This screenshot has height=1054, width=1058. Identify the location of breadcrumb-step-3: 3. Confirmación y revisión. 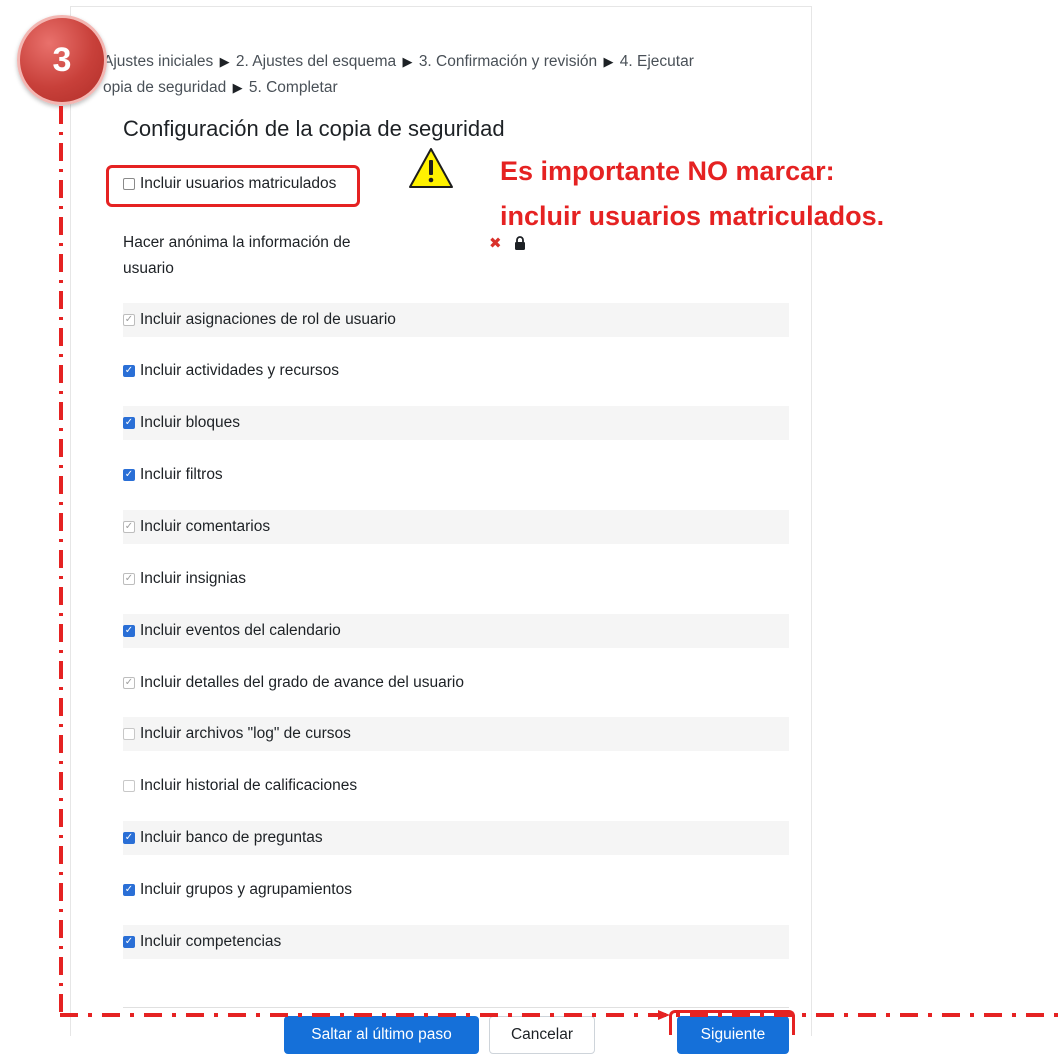
(508, 61).